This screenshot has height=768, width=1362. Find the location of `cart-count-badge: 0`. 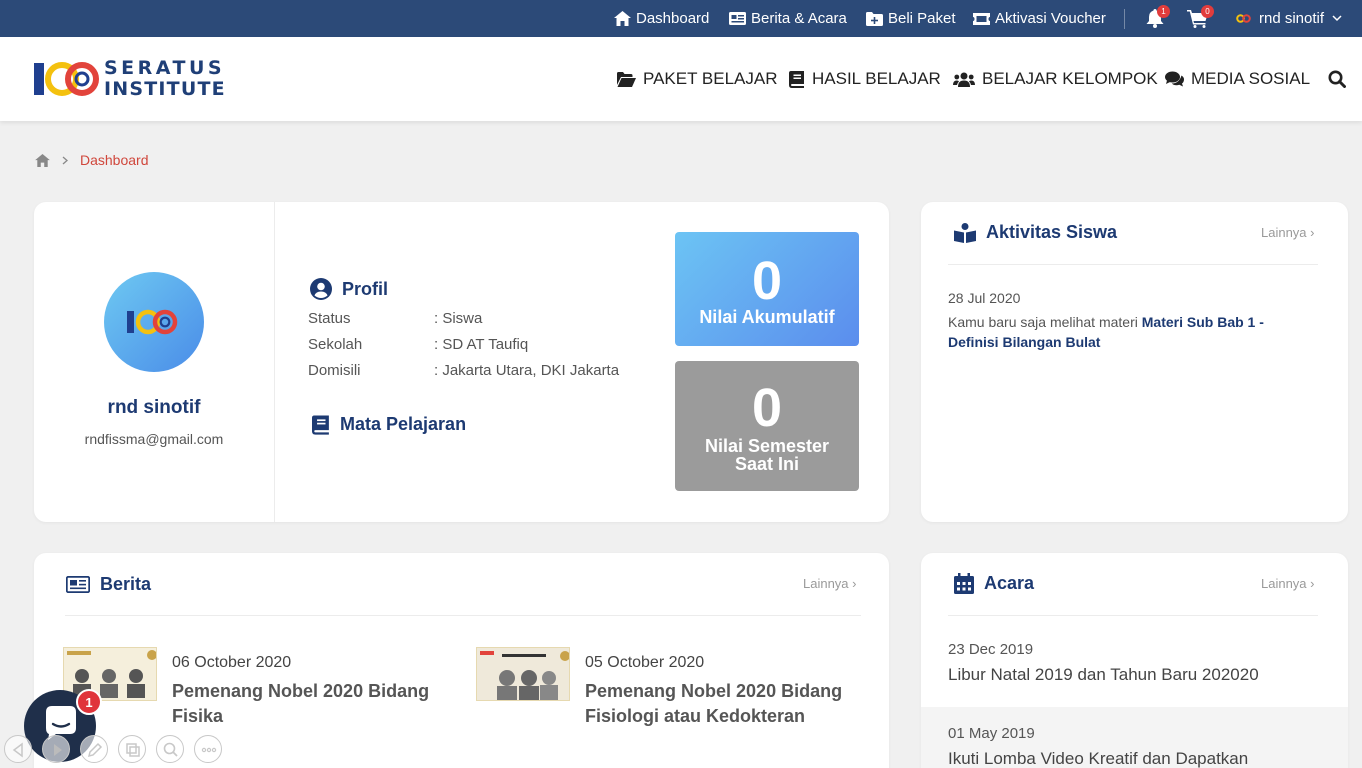

cart-count-badge: 0 is located at coordinates (1207, 11).